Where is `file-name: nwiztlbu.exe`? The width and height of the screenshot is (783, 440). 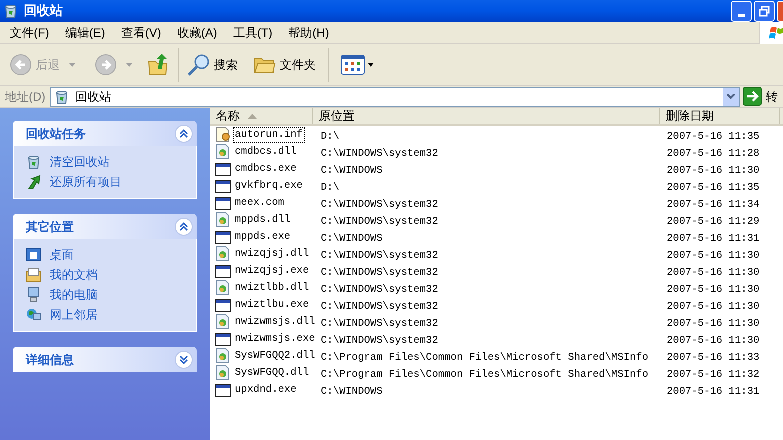
file-name: nwiztlbu.exe is located at coordinates (272, 304).